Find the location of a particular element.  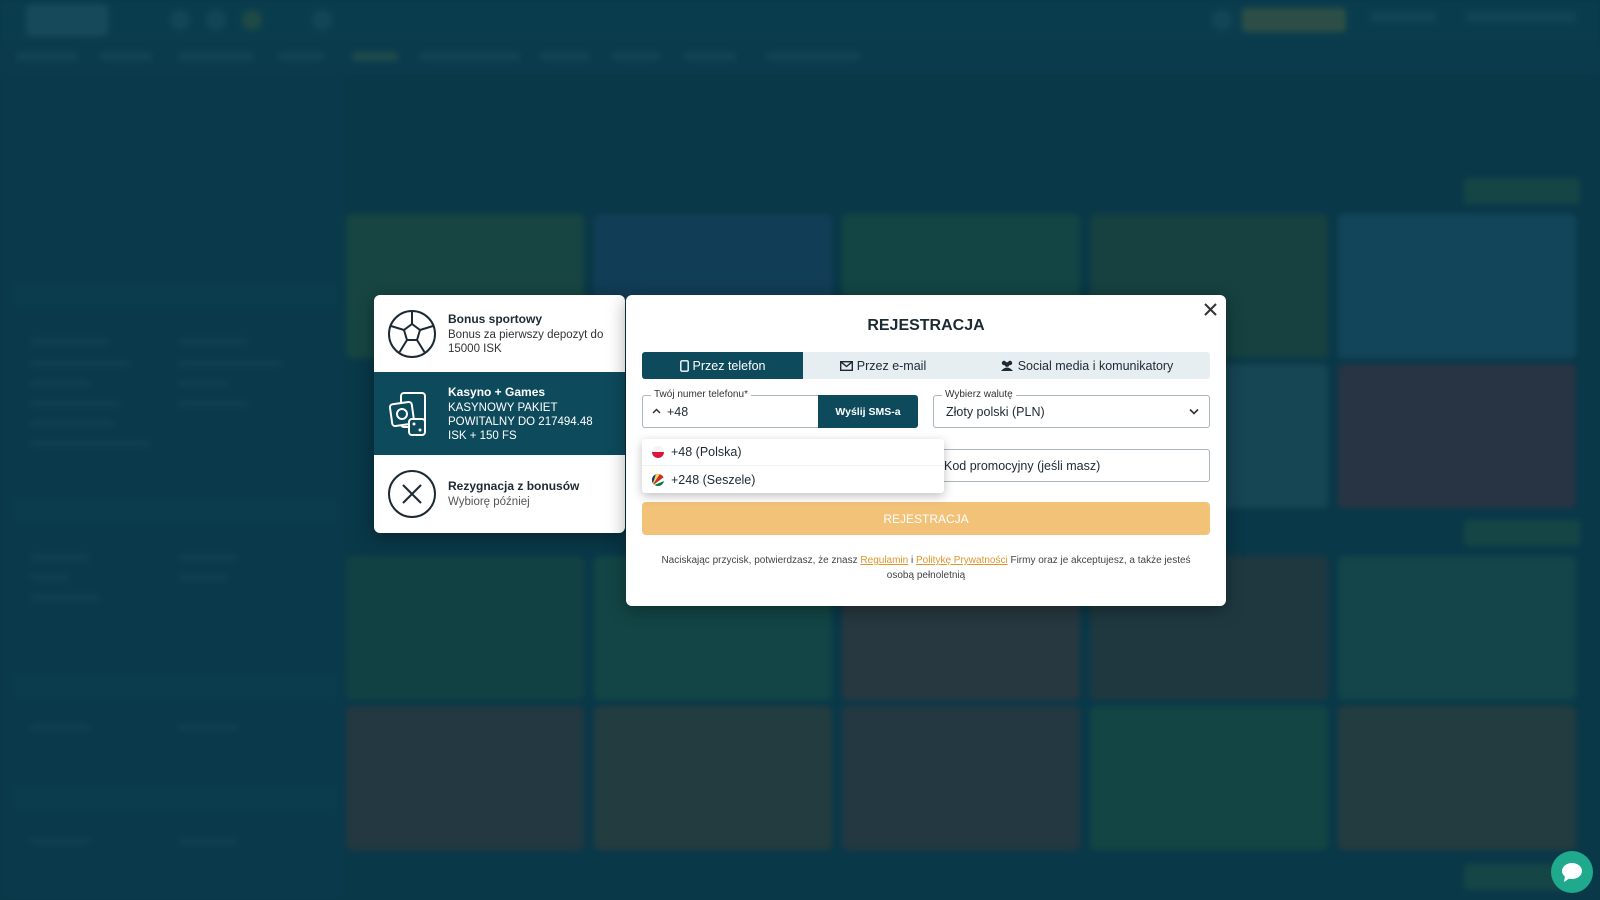

flag-seychelles-icon is located at coordinates (658, 479).